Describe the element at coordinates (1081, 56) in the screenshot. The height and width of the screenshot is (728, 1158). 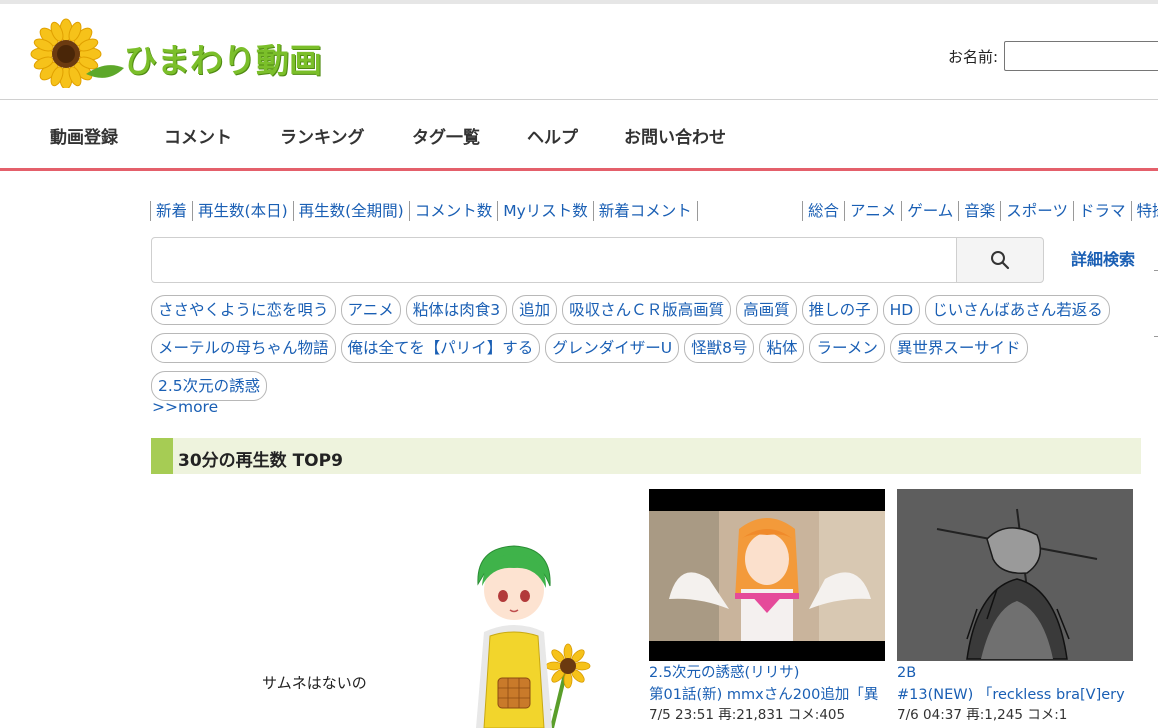
I see `name-input` at that location.